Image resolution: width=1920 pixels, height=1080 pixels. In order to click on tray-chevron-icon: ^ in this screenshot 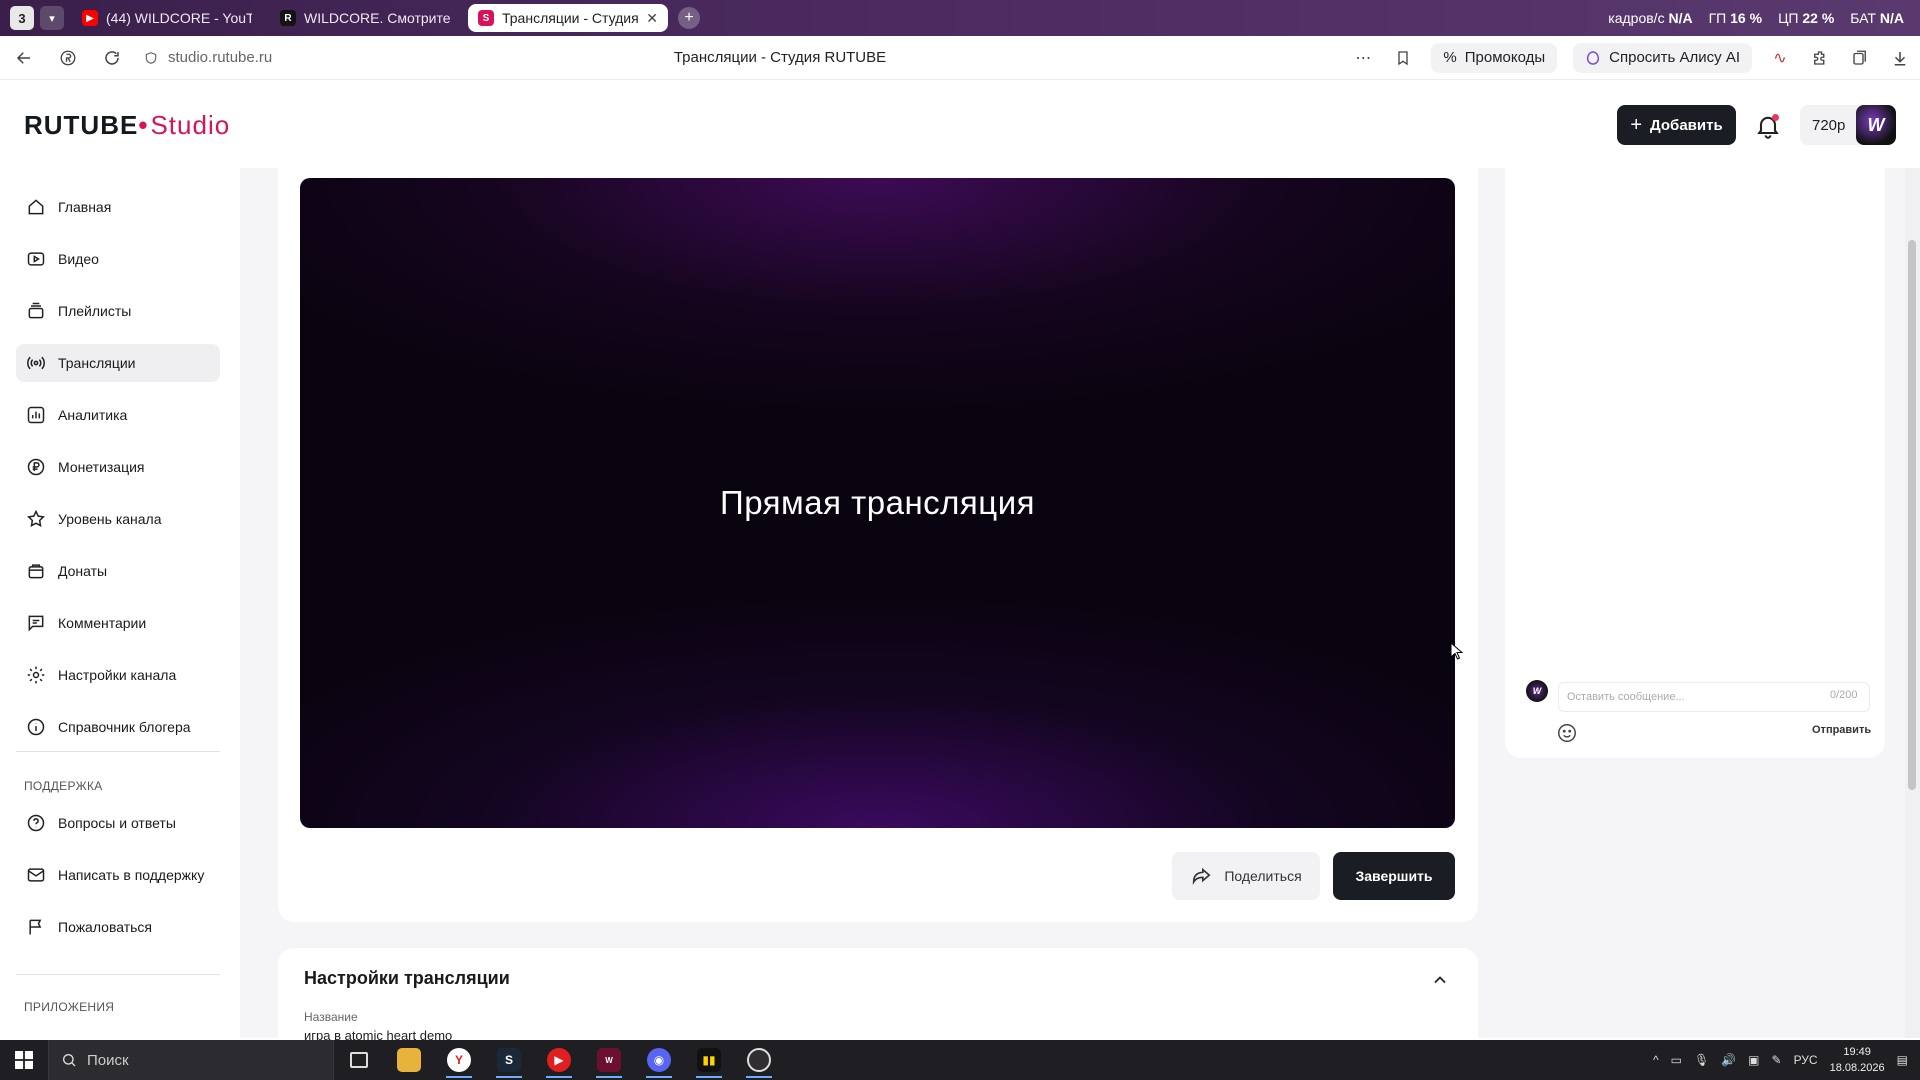, I will do `click(1656, 1060)`.